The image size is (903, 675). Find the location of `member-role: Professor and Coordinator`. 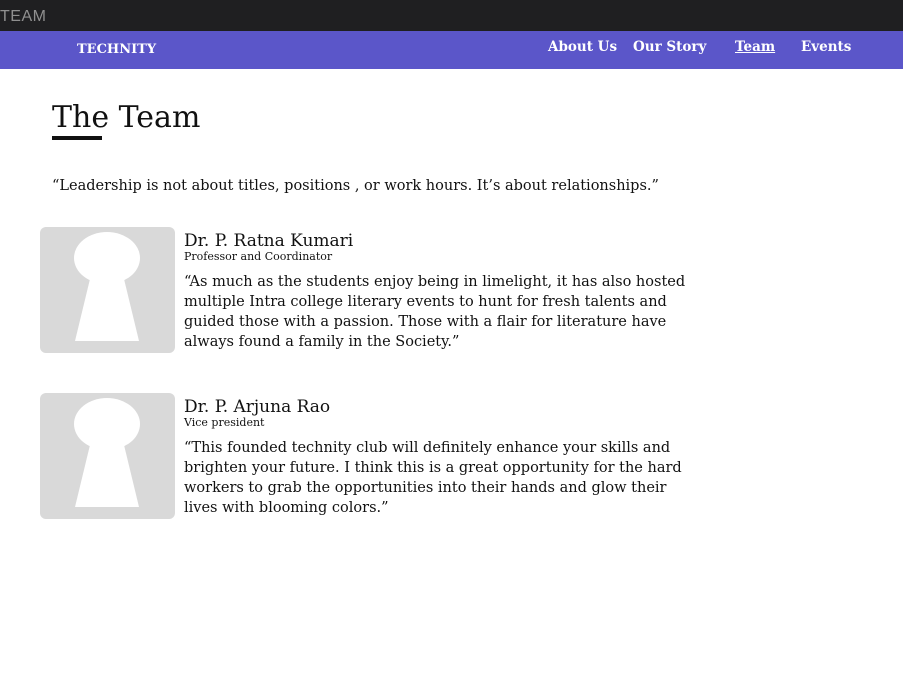

member-role: Professor and Coordinator is located at coordinates (258, 256).